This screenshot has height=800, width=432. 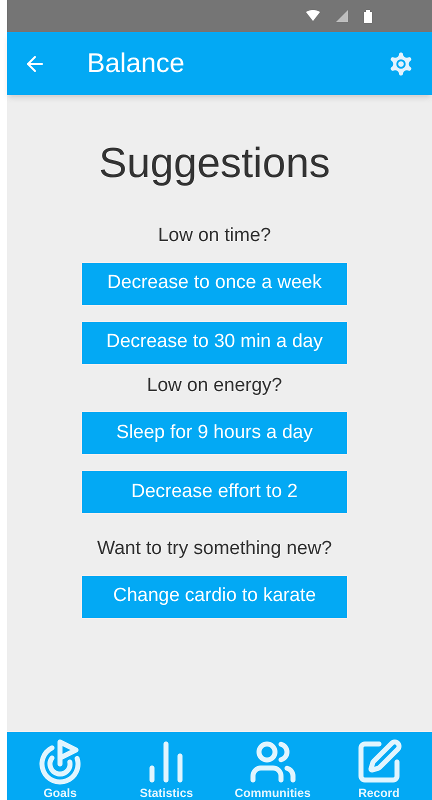 What do you see at coordinates (214, 386) in the screenshot?
I see `section-label: Low on energy?` at bounding box center [214, 386].